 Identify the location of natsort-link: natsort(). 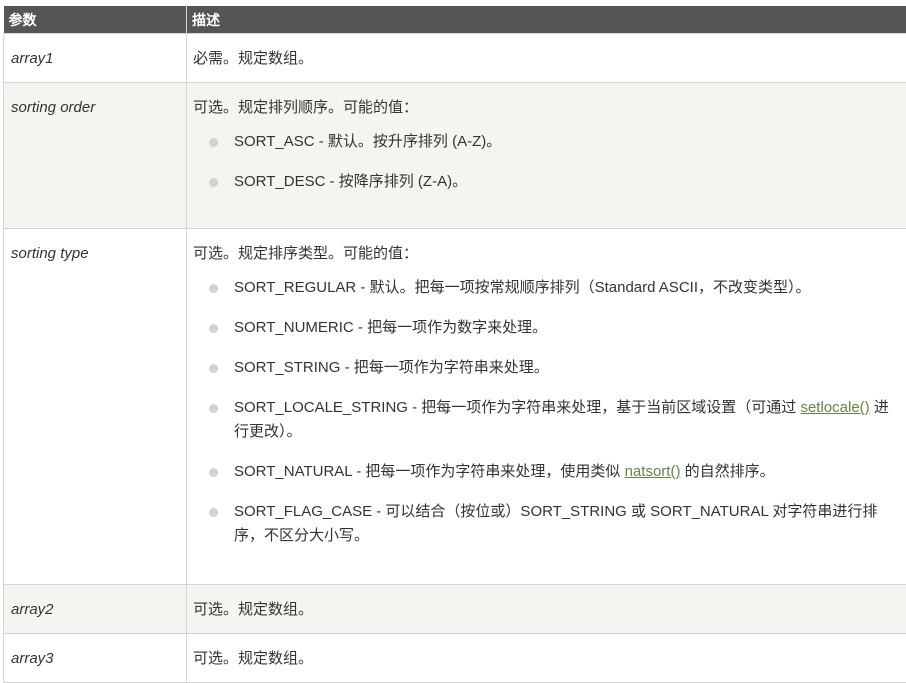
(653, 471).